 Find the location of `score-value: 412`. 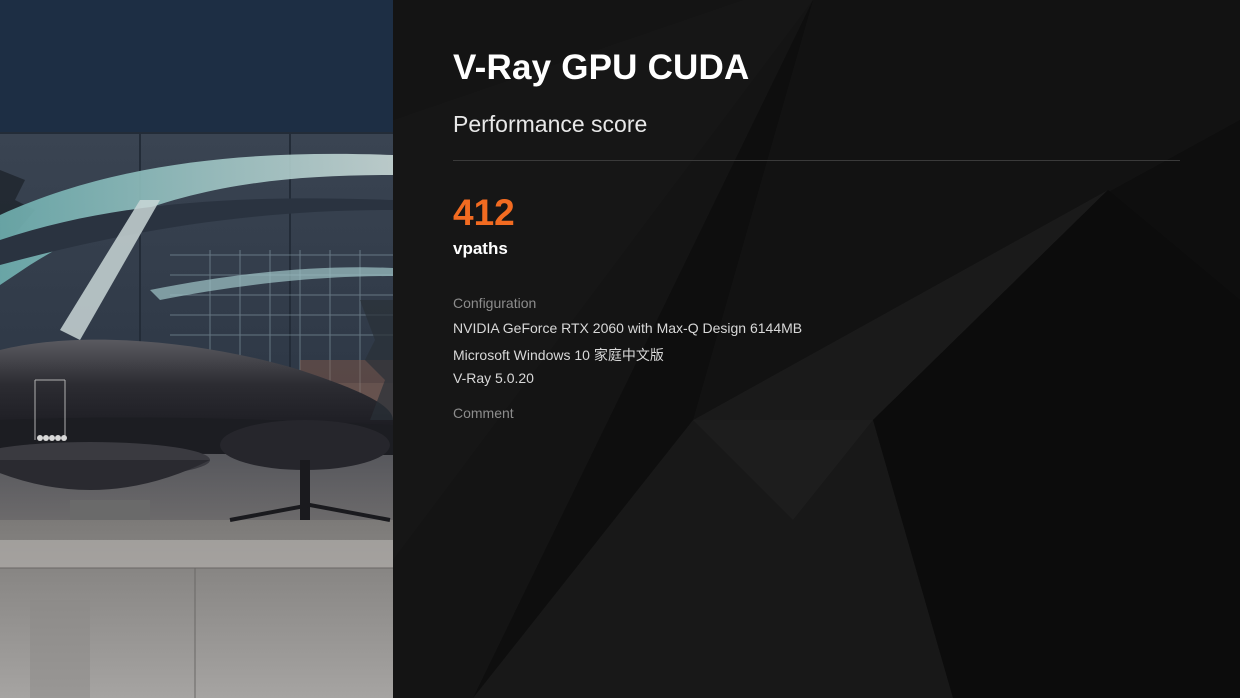

score-value: 412 is located at coordinates (484, 212).